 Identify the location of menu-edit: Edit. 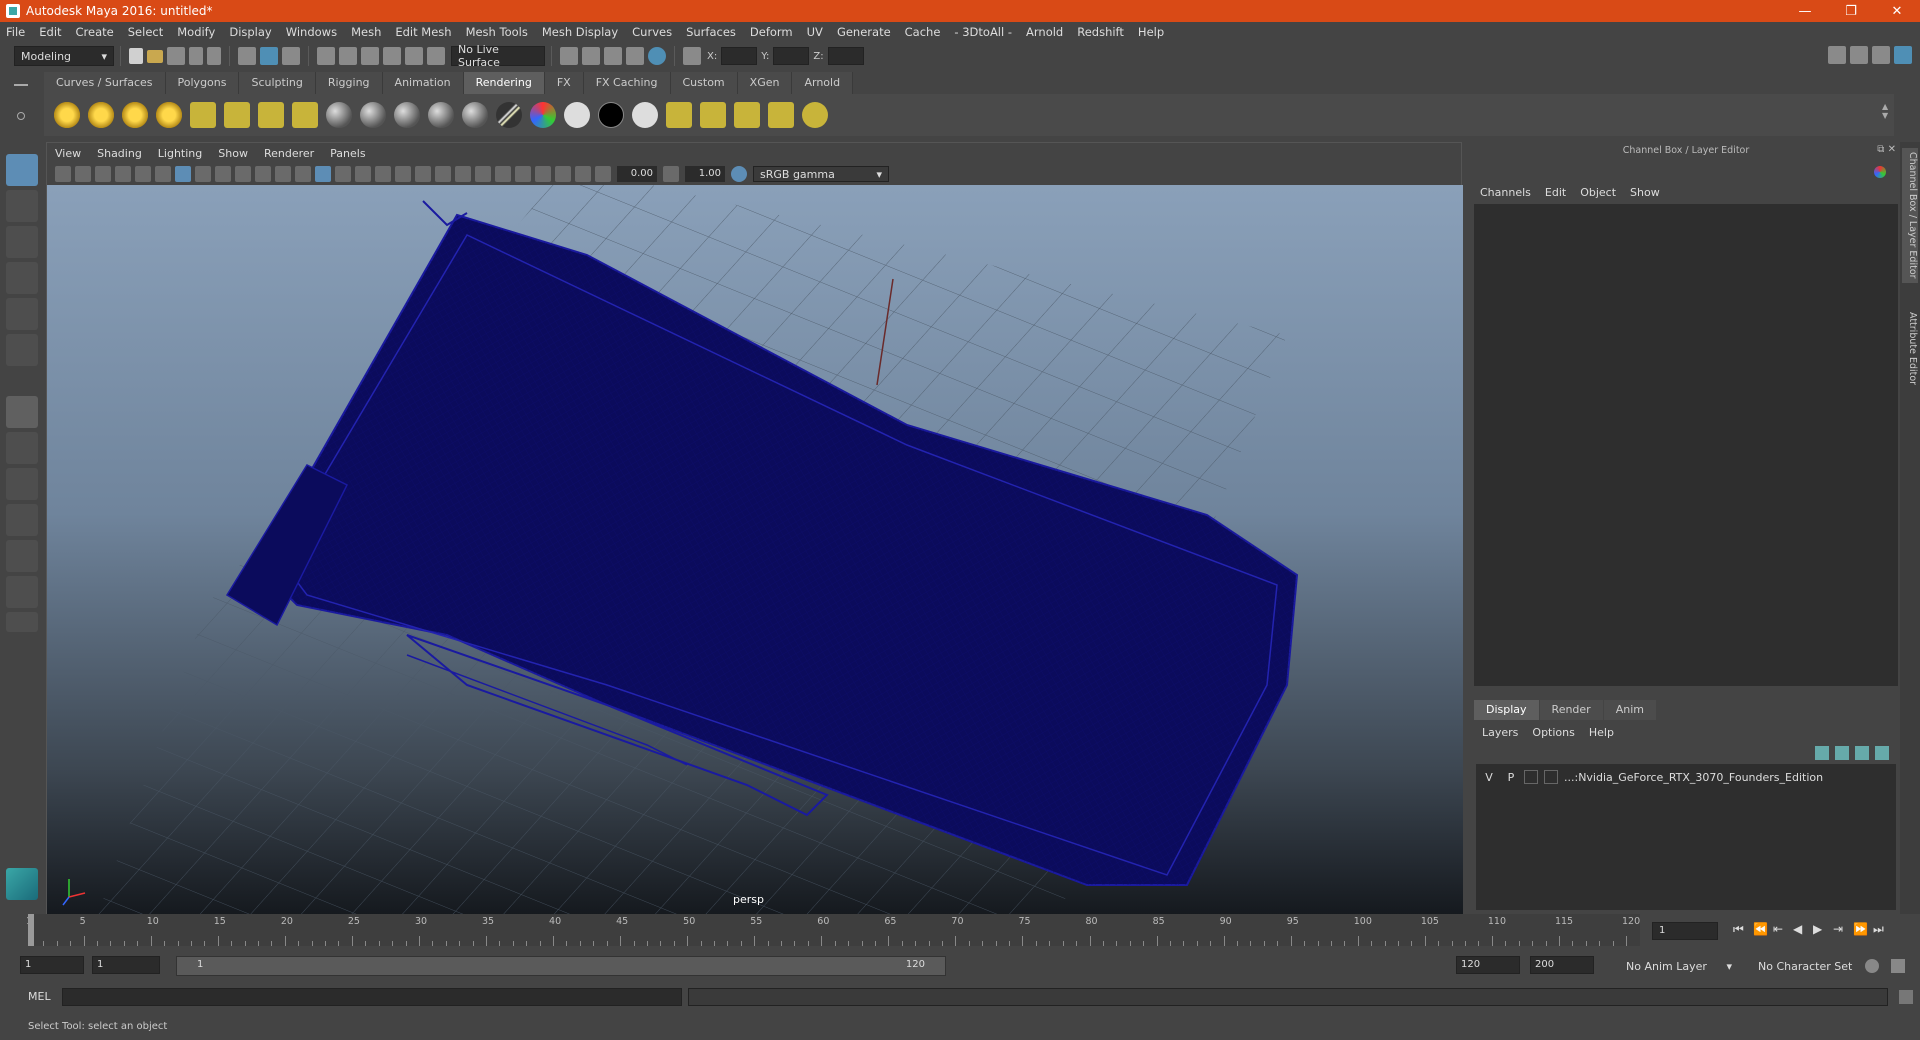
(50, 32).